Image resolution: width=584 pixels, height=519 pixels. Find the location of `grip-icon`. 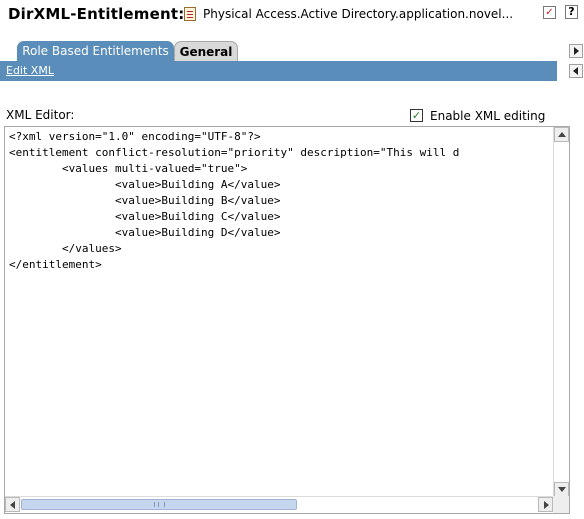

grip-icon is located at coordinates (159, 504).